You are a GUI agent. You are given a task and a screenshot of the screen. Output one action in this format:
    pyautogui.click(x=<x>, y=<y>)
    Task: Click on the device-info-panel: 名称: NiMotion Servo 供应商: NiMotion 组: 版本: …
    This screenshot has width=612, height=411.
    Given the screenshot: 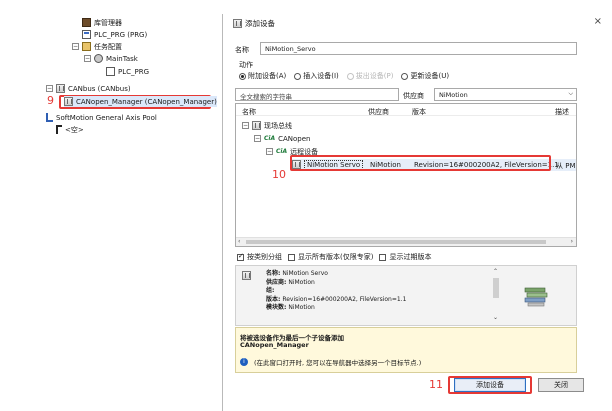 What is the action you would take?
    pyautogui.click(x=406, y=295)
    